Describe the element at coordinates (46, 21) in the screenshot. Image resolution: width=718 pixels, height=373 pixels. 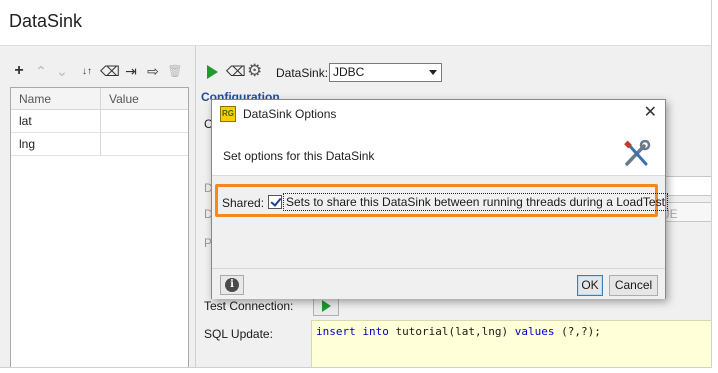
I see `window-title: DataSink` at that location.